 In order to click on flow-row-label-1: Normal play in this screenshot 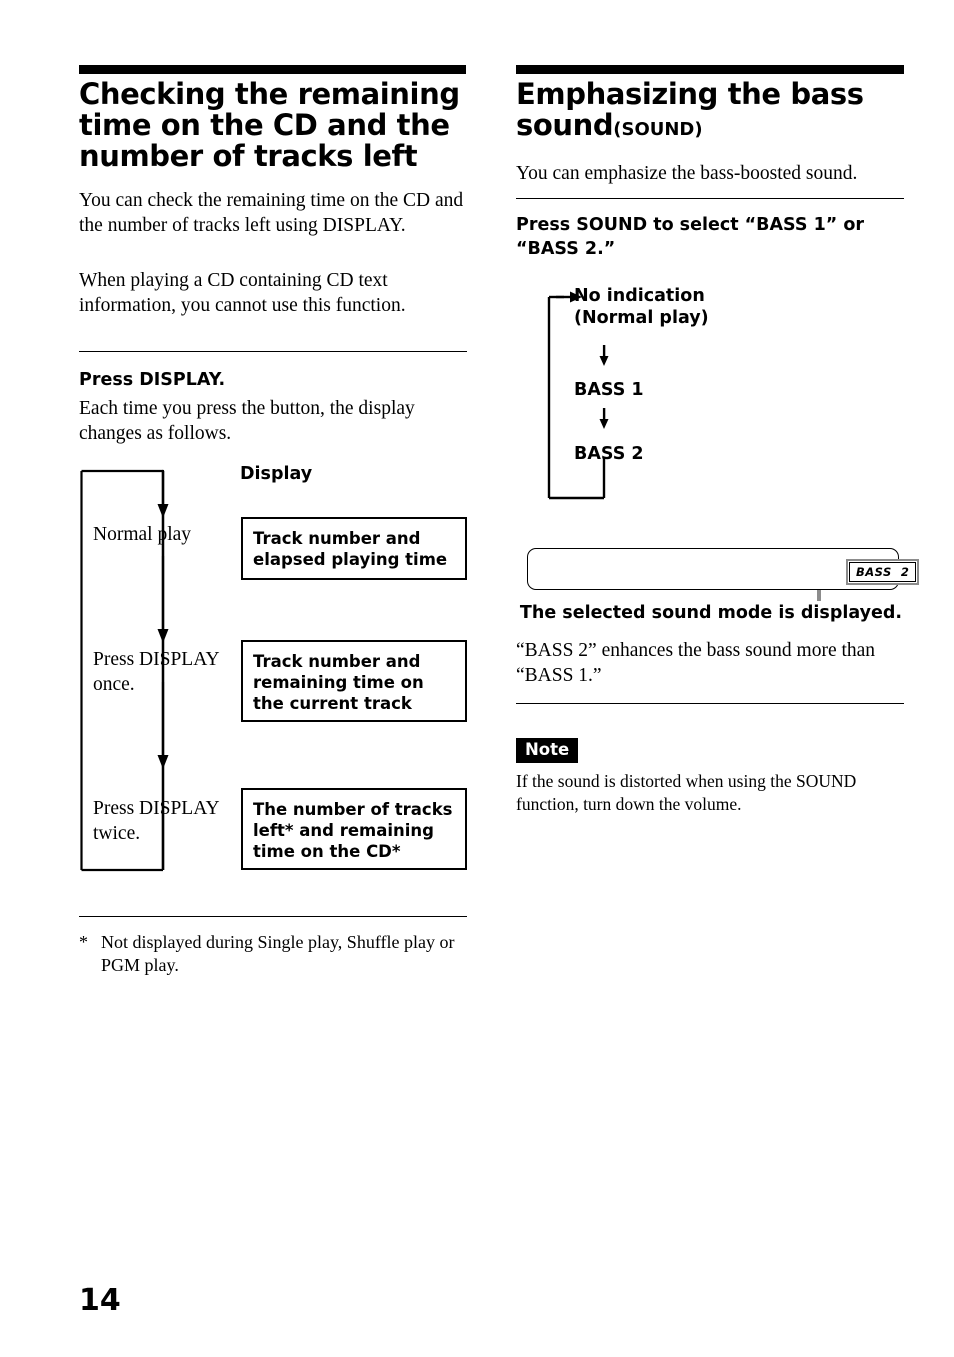, I will do `click(142, 534)`.